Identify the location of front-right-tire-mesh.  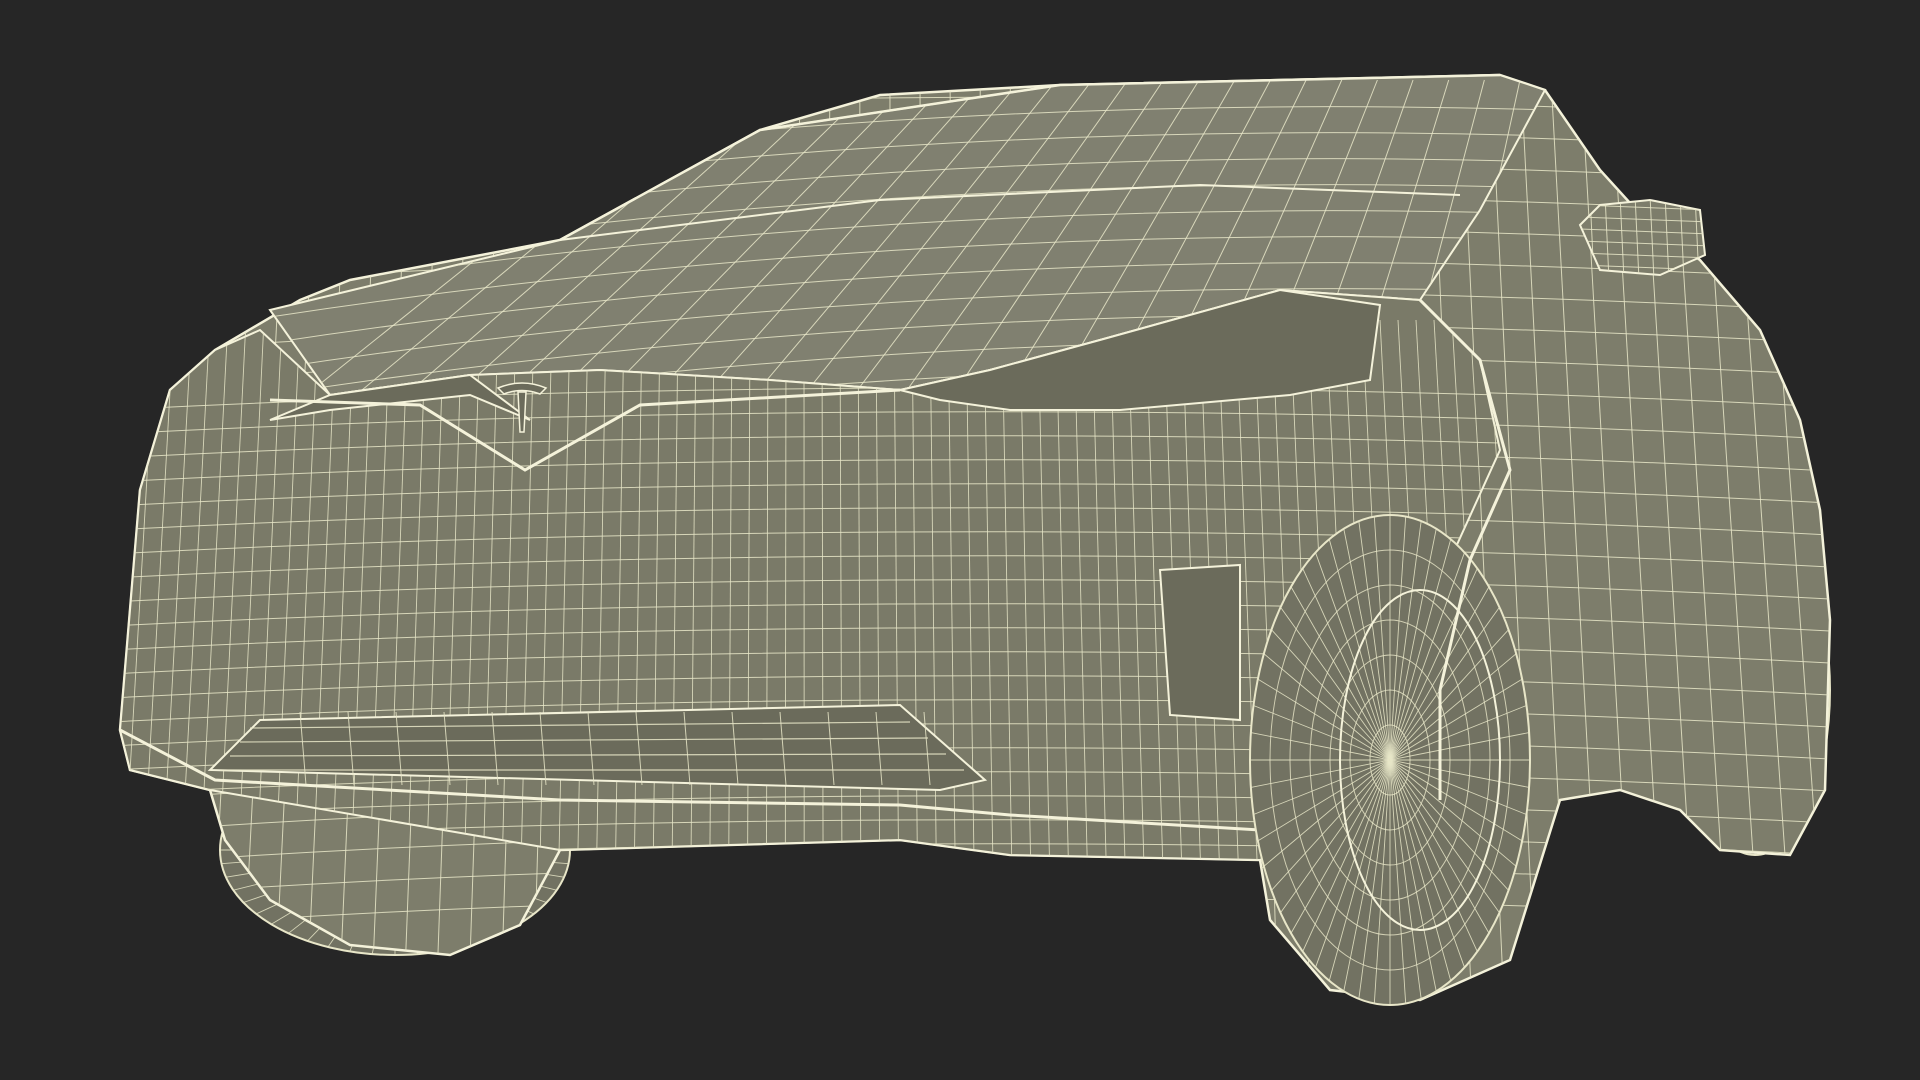
(1390, 760).